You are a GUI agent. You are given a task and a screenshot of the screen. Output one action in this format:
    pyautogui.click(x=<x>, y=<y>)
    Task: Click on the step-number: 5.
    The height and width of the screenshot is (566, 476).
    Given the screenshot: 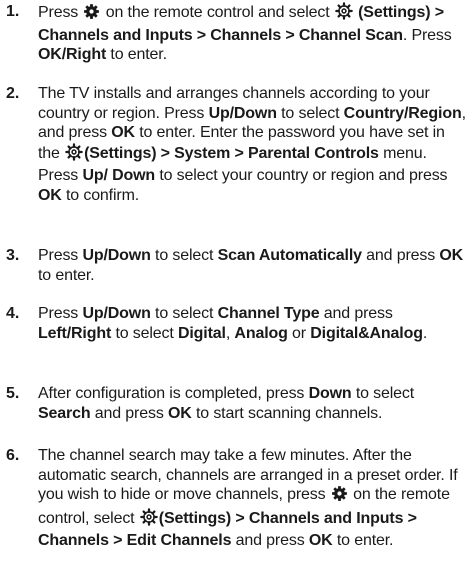 What is the action you would take?
    pyautogui.click(x=13, y=393)
    